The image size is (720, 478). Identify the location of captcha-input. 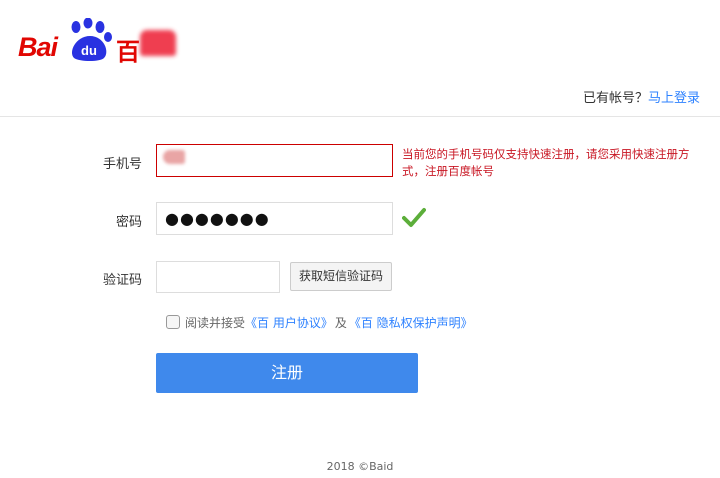
(218, 277).